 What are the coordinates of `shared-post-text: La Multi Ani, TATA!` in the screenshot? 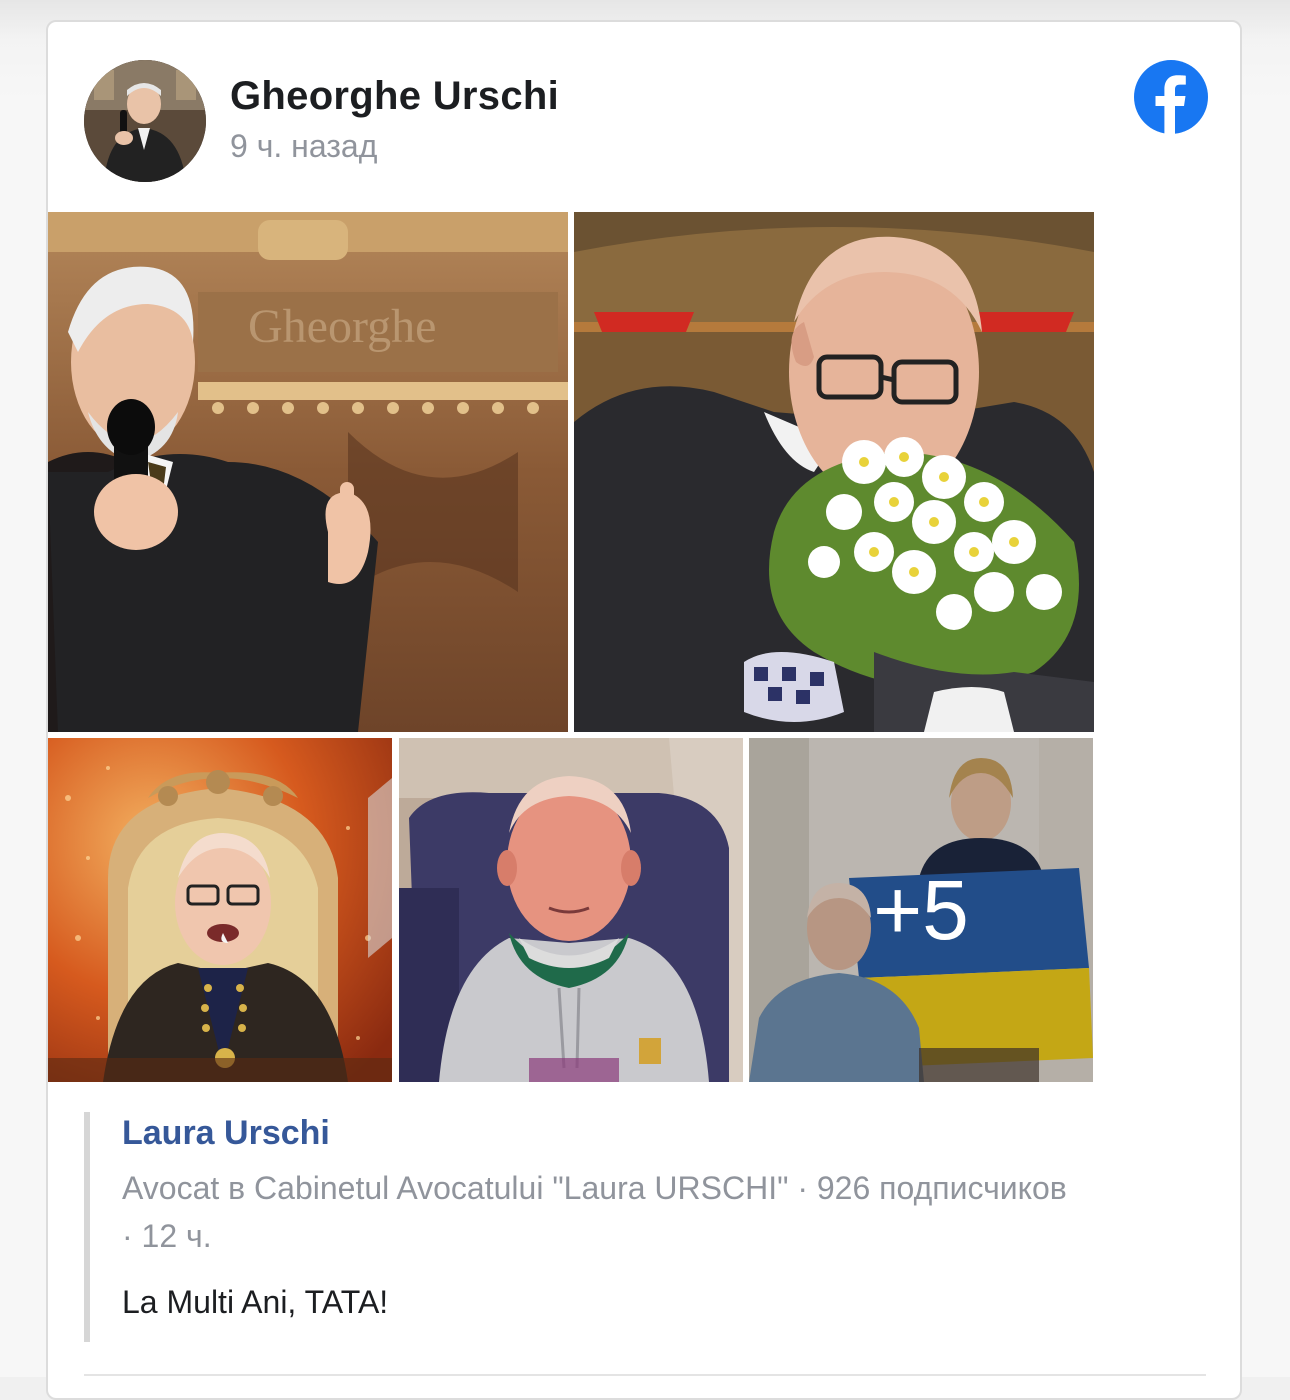 It's located at (255, 1302).